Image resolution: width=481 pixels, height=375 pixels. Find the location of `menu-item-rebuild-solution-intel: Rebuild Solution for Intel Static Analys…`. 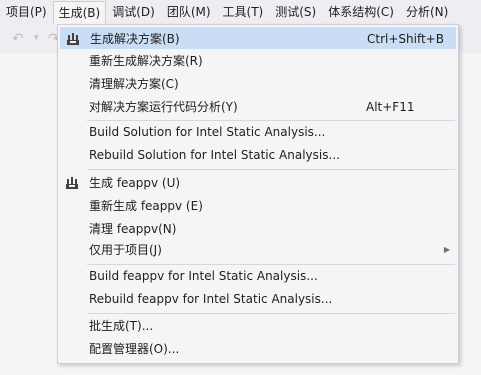

menu-item-rebuild-solution-intel: Rebuild Solution for Intel Static Analys… is located at coordinates (258, 155).